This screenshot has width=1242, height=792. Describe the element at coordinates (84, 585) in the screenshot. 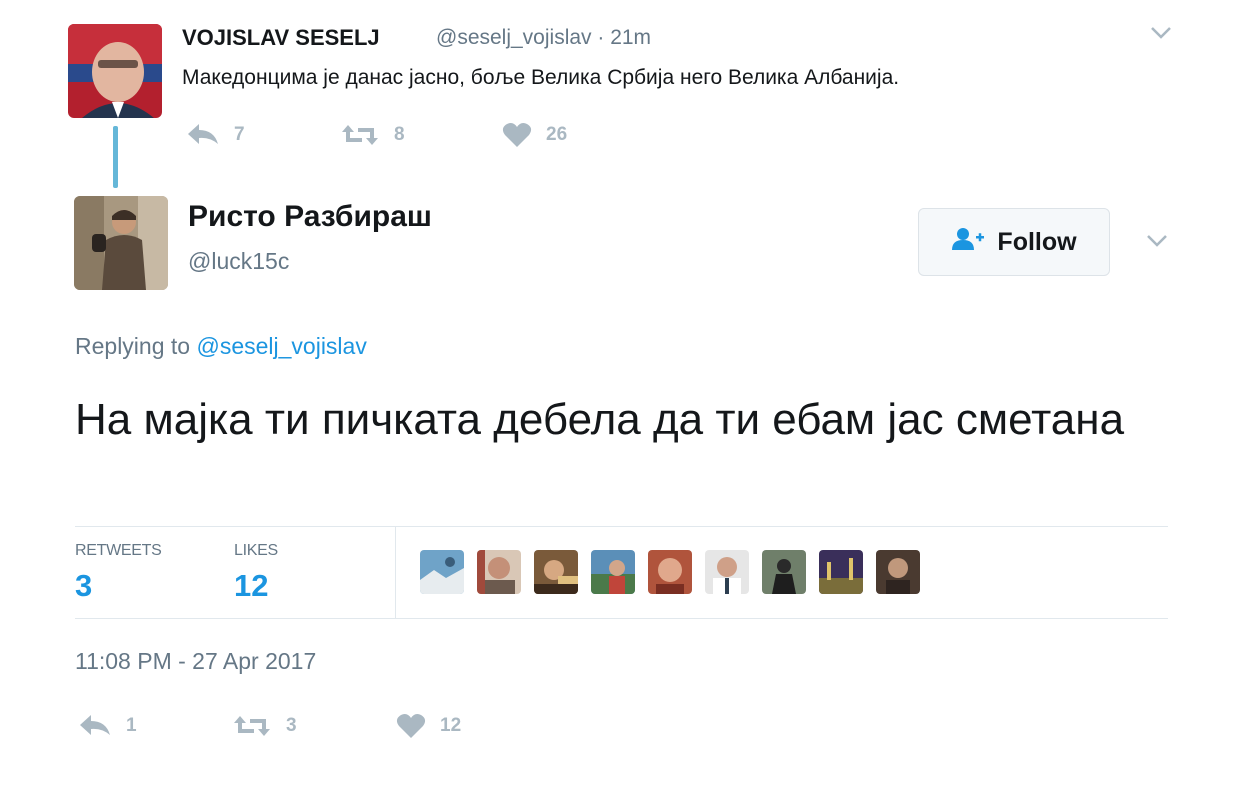

I see `retweets-value: 3` at that location.